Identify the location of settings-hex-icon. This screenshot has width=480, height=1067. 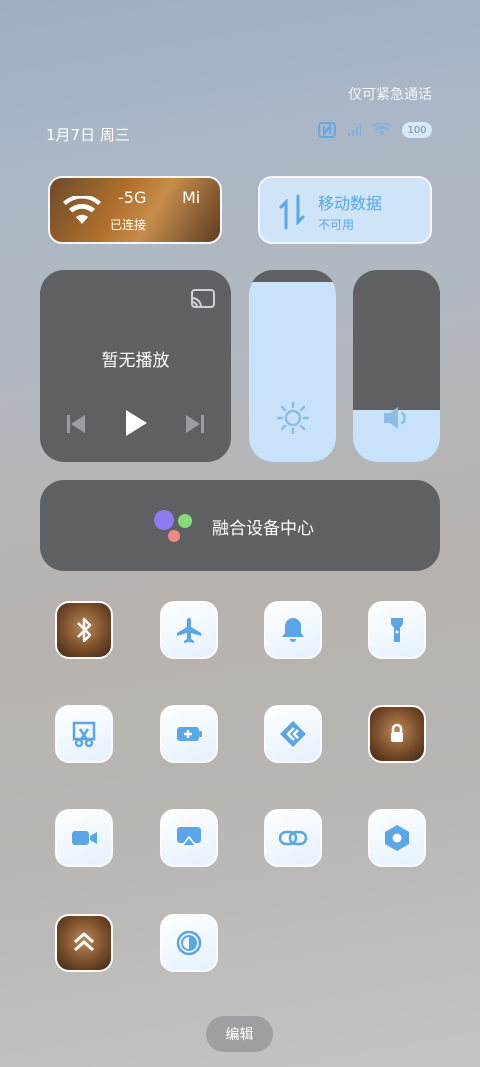
(397, 838).